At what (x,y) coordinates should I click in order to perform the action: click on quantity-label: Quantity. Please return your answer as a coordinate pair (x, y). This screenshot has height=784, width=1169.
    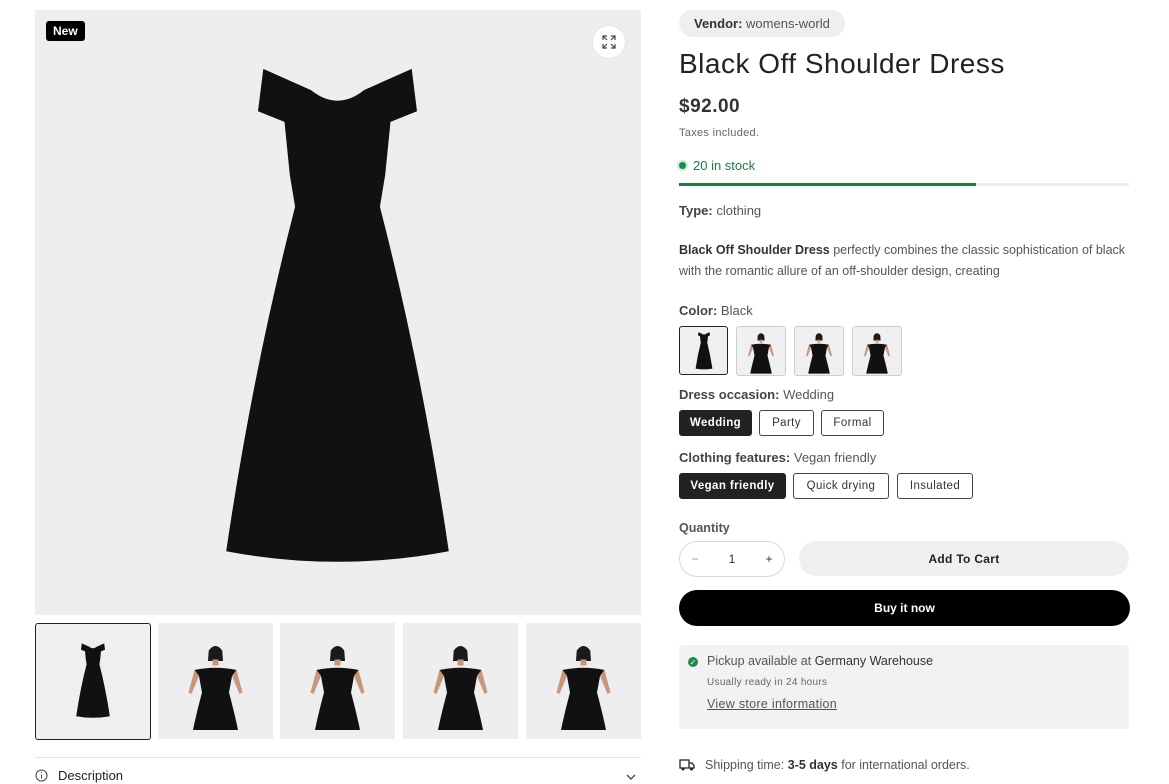
    Looking at the image, I should click on (704, 528).